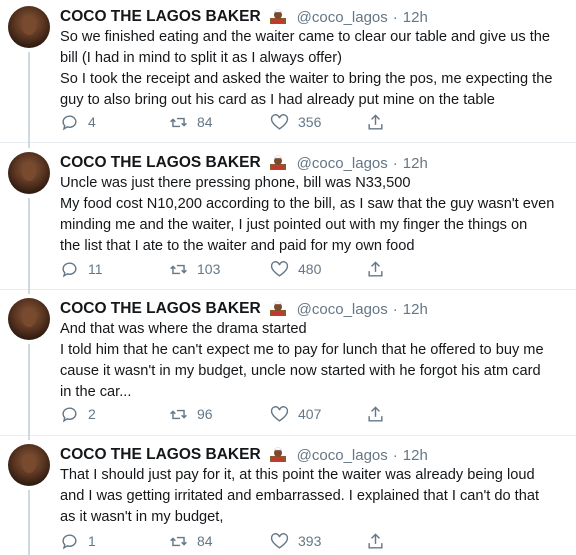  What do you see at coordinates (209, 269) in the screenshot?
I see `retweet-count: 103` at bounding box center [209, 269].